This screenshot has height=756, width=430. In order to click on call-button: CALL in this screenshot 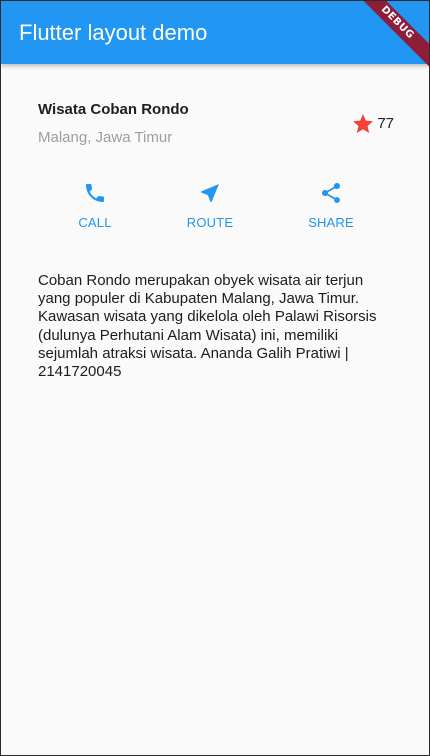, I will do `click(95, 206)`.